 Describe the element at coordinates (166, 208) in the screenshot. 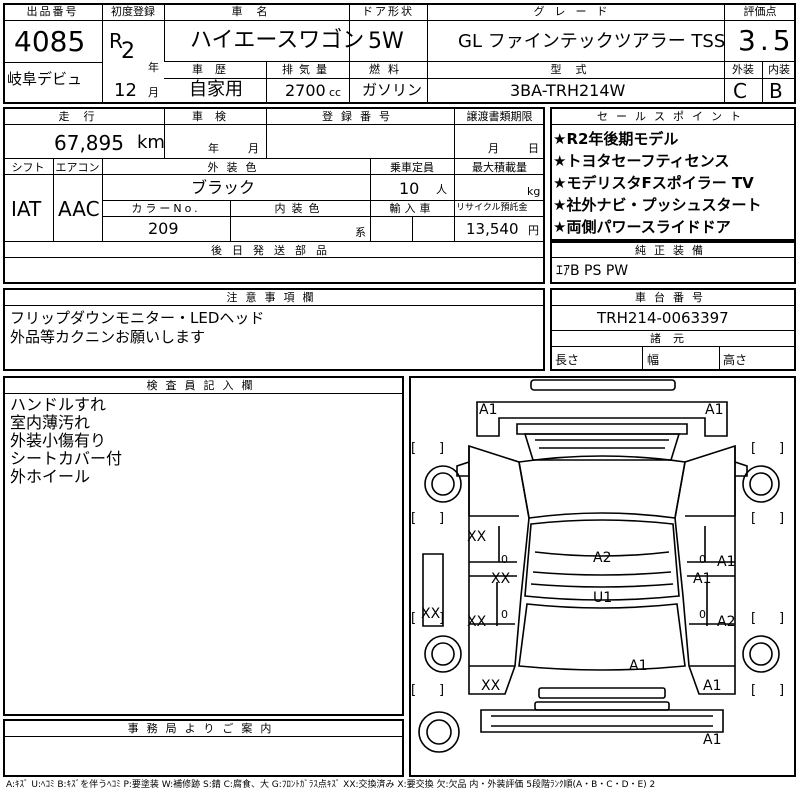

I see `color-no-label: カラーNo.` at that location.